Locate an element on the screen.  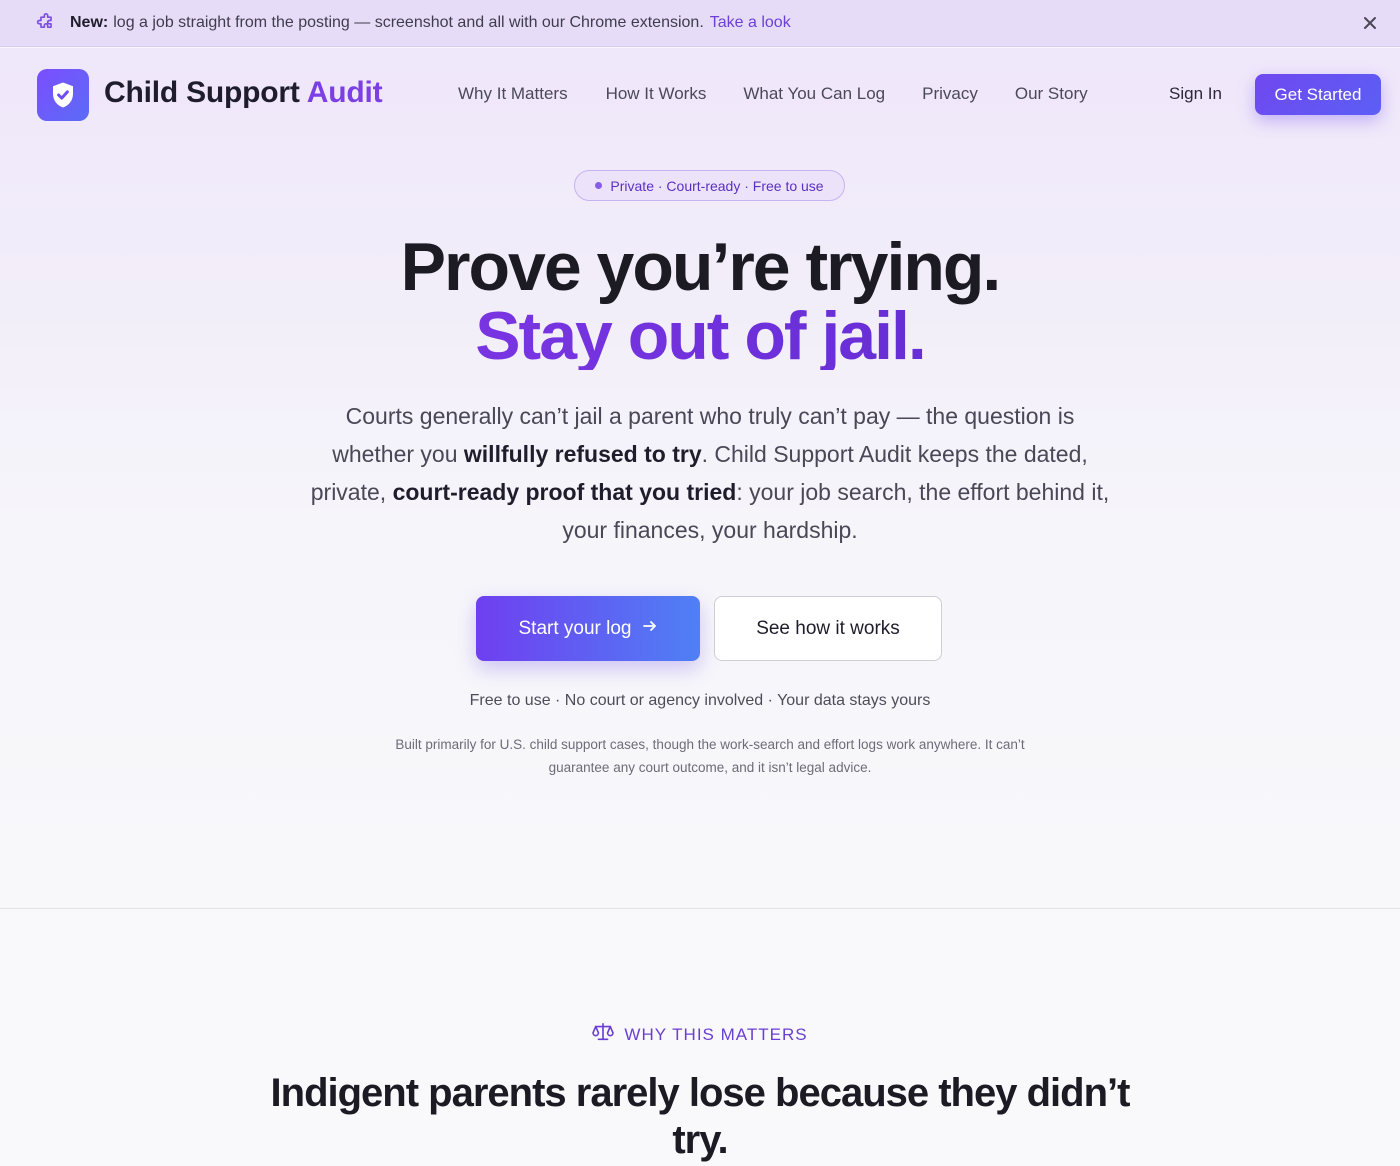
nav-link-why-it-matters: Why It Matters is located at coordinates (513, 94).